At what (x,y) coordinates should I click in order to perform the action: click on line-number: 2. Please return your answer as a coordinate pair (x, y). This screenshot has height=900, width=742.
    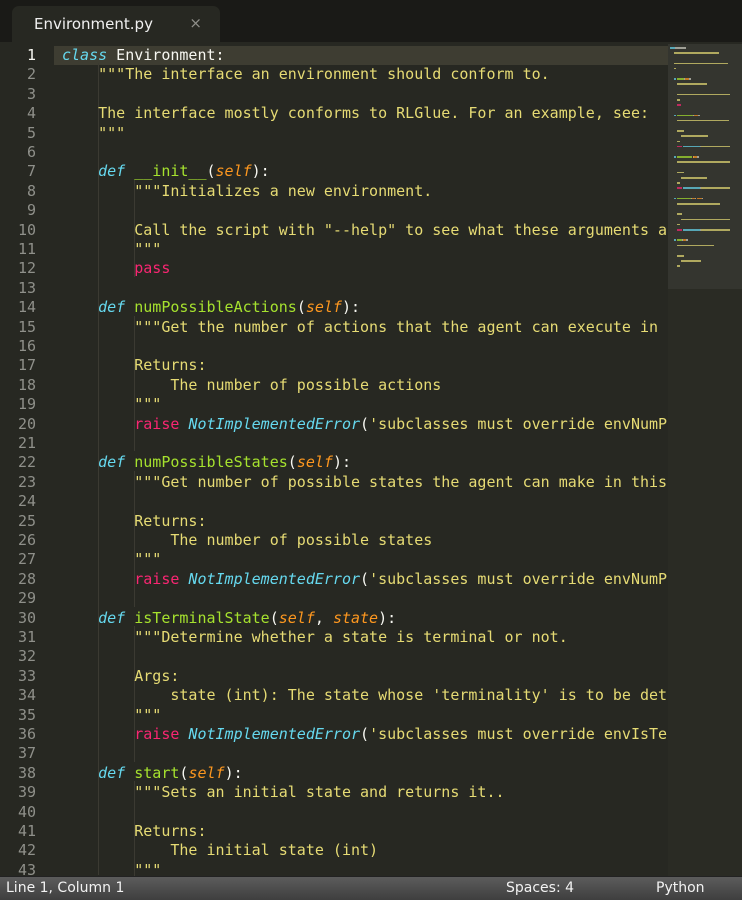
    Looking at the image, I should click on (31, 74).